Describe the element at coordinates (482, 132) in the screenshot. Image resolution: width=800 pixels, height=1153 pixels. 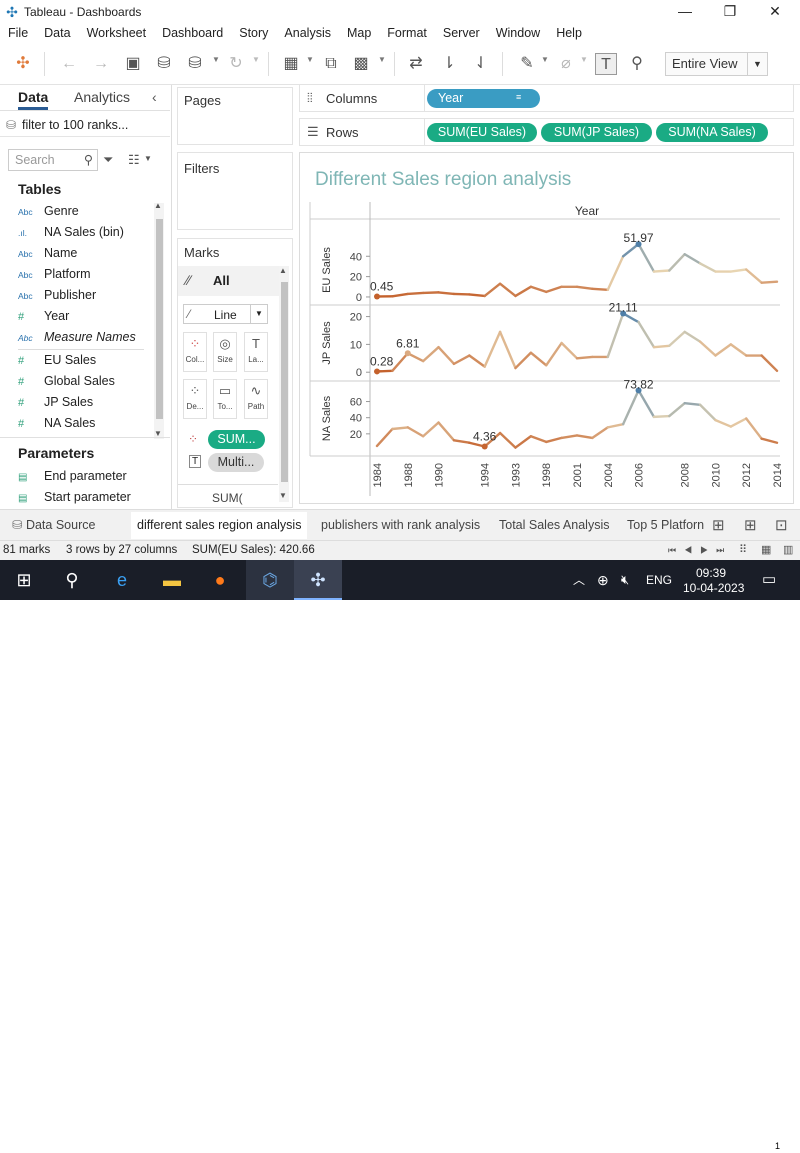
I see `eu-sales-pill: SUM(EU Sales)` at that location.